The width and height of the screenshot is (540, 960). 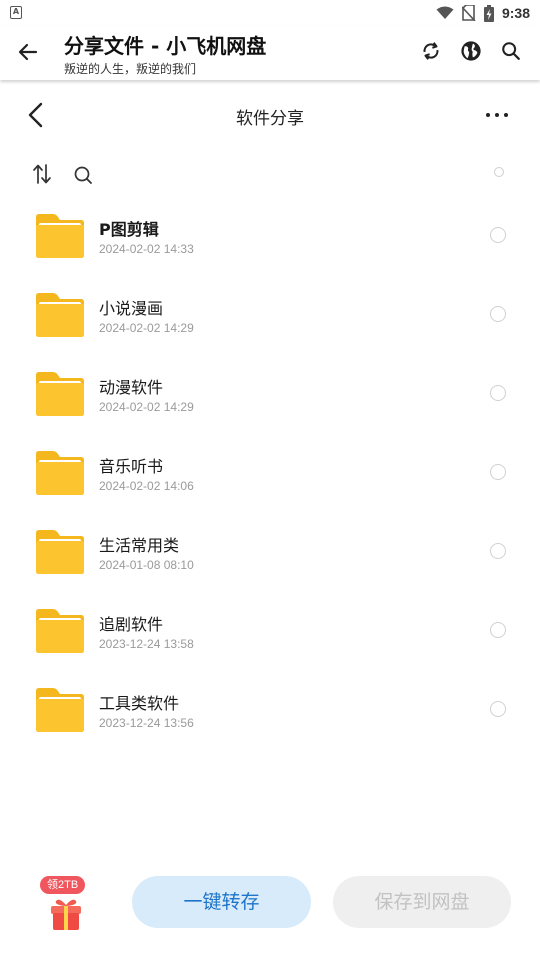 What do you see at coordinates (139, 703) in the screenshot?
I see `file-name: 工具类软件` at bounding box center [139, 703].